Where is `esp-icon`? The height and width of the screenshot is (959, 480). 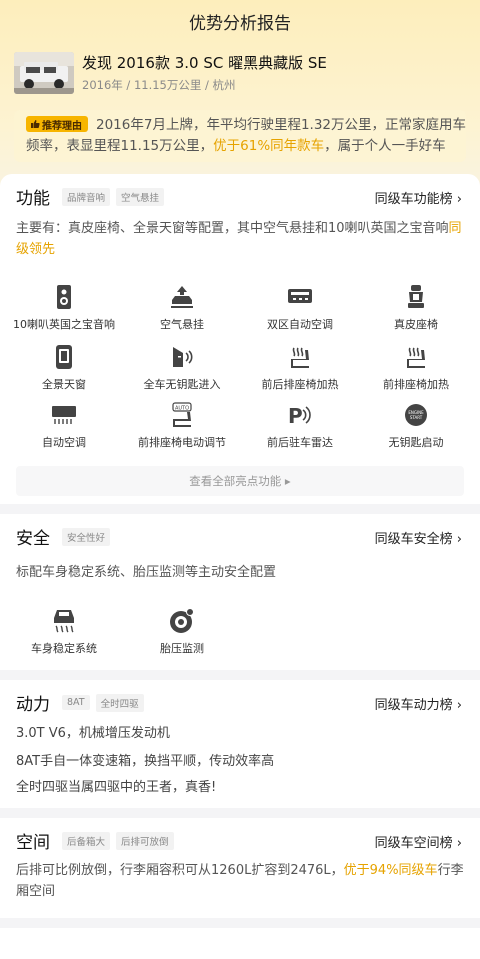
esp-icon is located at coordinates (64, 621).